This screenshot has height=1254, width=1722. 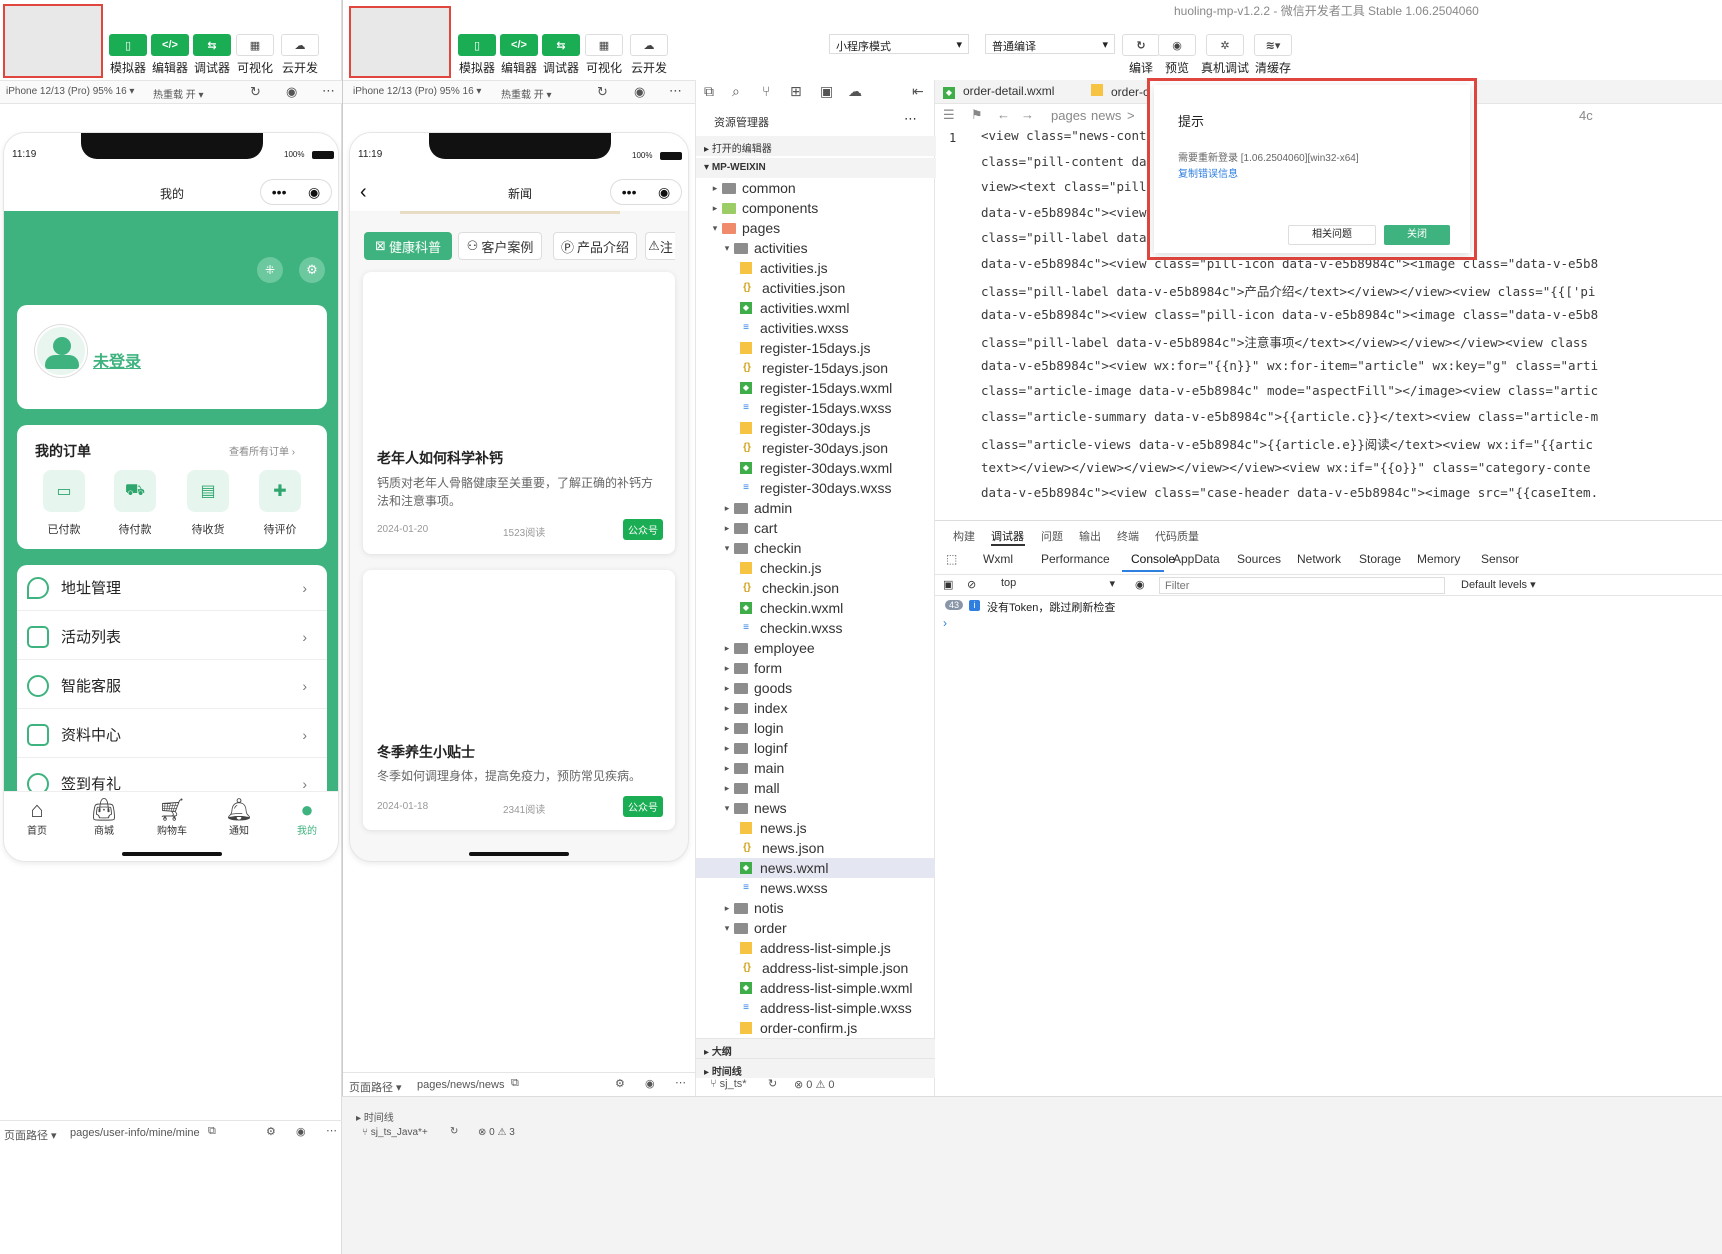 What do you see at coordinates (918, 91) in the screenshot?
I see `split-icon: ⇤` at bounding box center [918, 91].